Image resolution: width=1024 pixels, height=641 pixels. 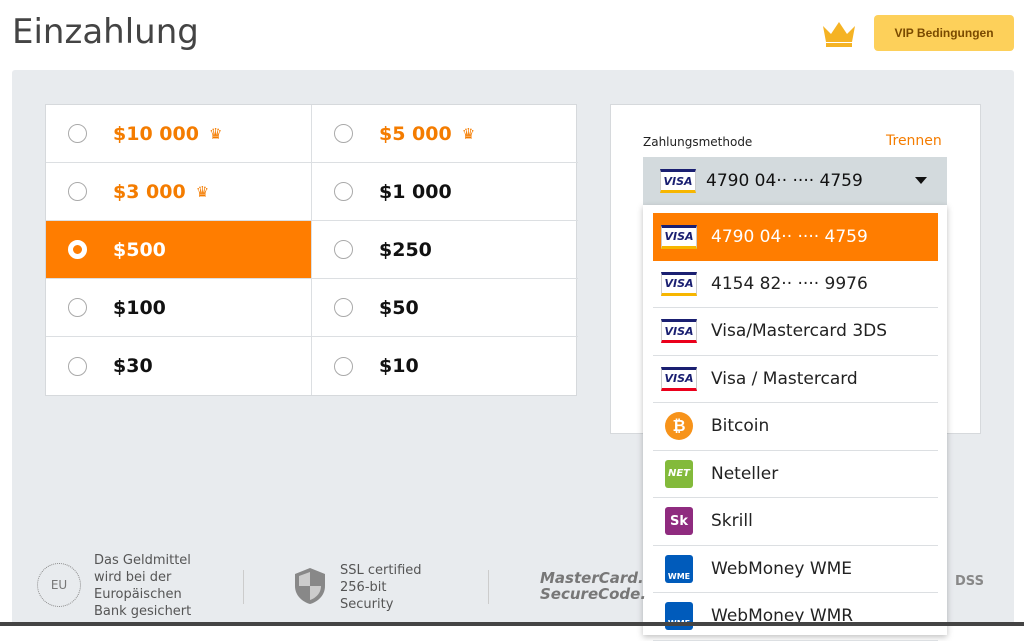 What do you see at coordinates (740, 426) in the screenshot?
I see `payment-option-label: Bitcoin` at bounding box center [740, 426].